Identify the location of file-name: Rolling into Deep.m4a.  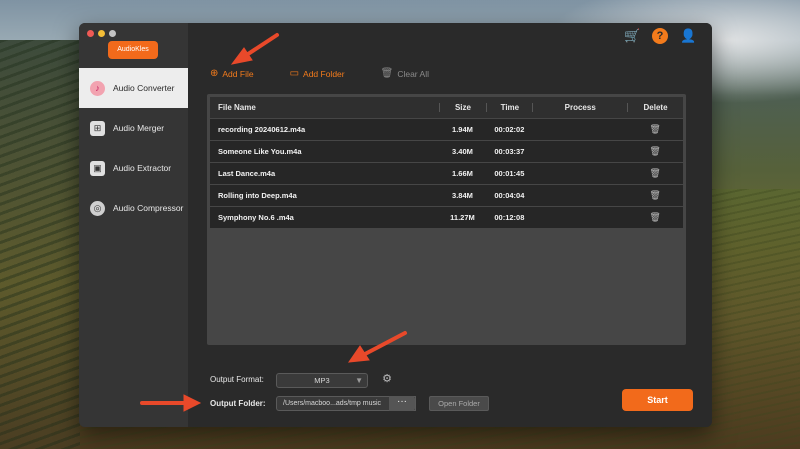
(257, 195).